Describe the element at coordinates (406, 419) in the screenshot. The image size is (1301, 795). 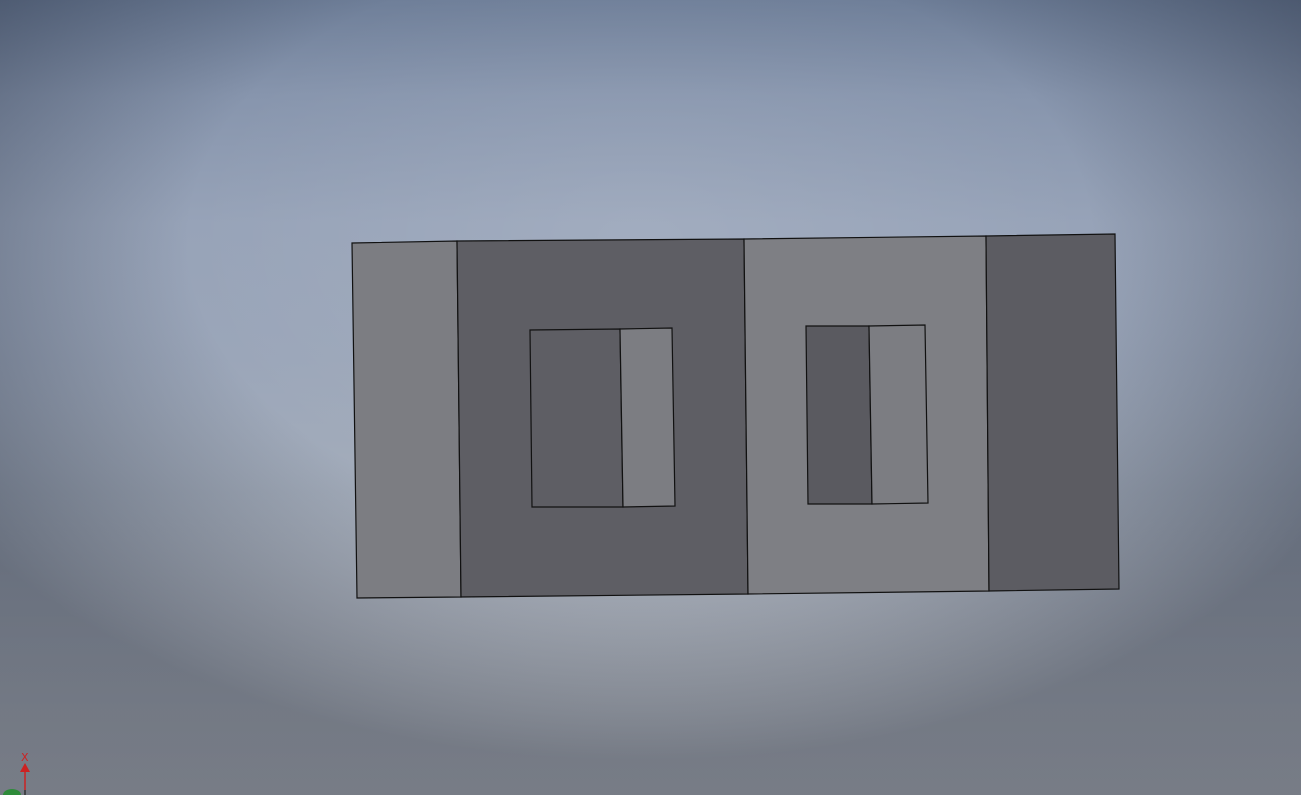
I see `part-face-left-end` at that location.